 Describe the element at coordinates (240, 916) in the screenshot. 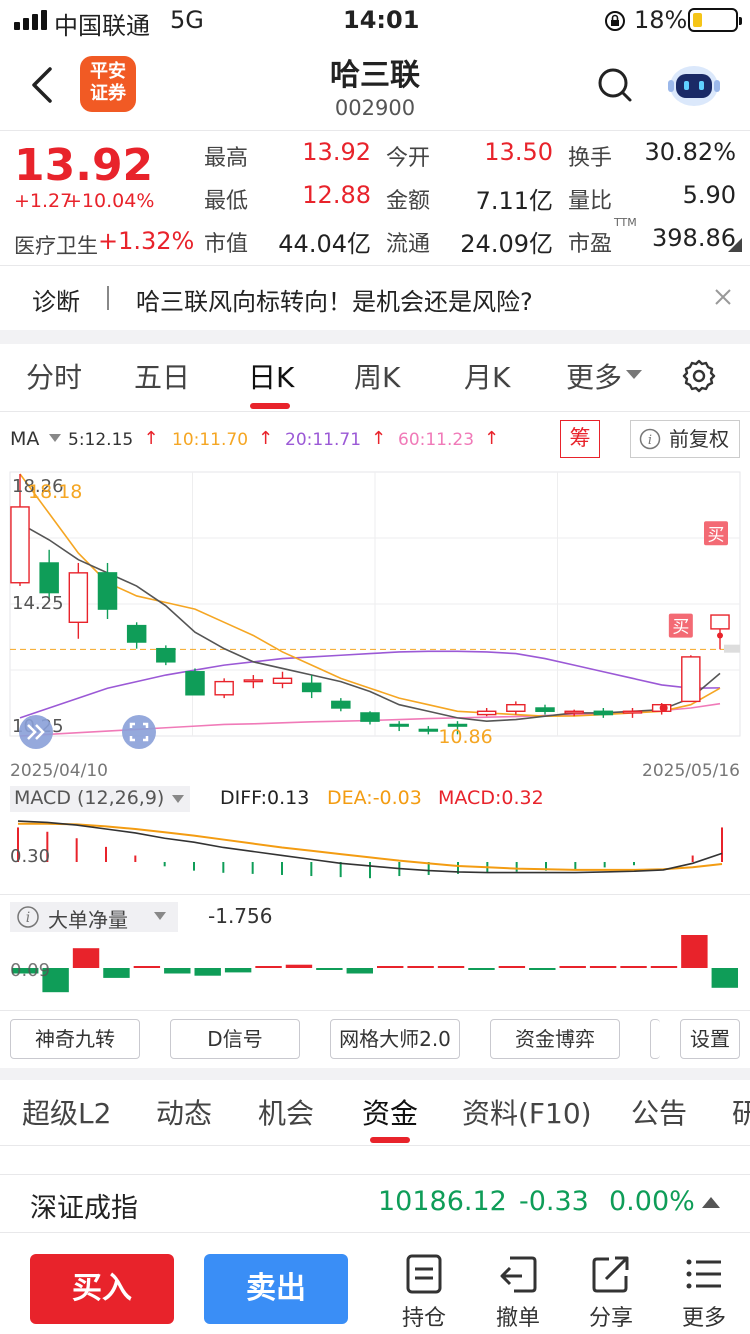

I see `big-order-value: -1.756` at that location.